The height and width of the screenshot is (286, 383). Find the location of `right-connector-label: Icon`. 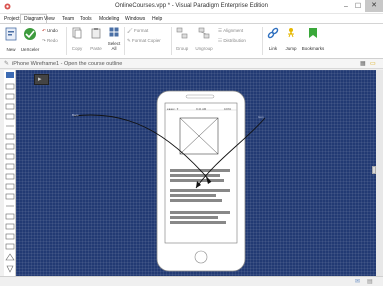

right-connector-label: Icon is located at coordinates (261, 117).